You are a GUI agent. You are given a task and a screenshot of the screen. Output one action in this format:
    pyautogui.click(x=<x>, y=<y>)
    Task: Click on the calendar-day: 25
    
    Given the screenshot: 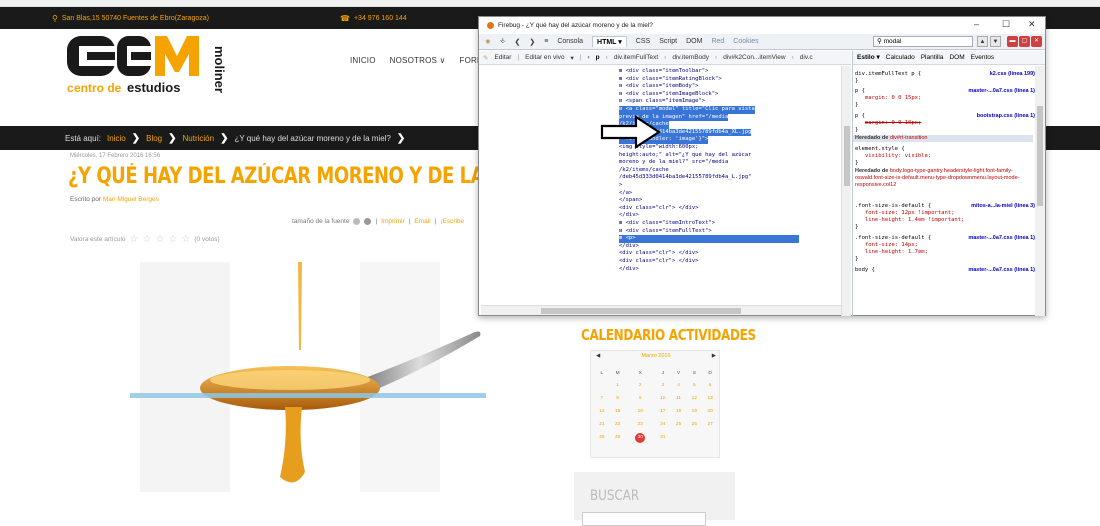 What is the action you would take?
    pyautogui.click(x=679, y=424)
    